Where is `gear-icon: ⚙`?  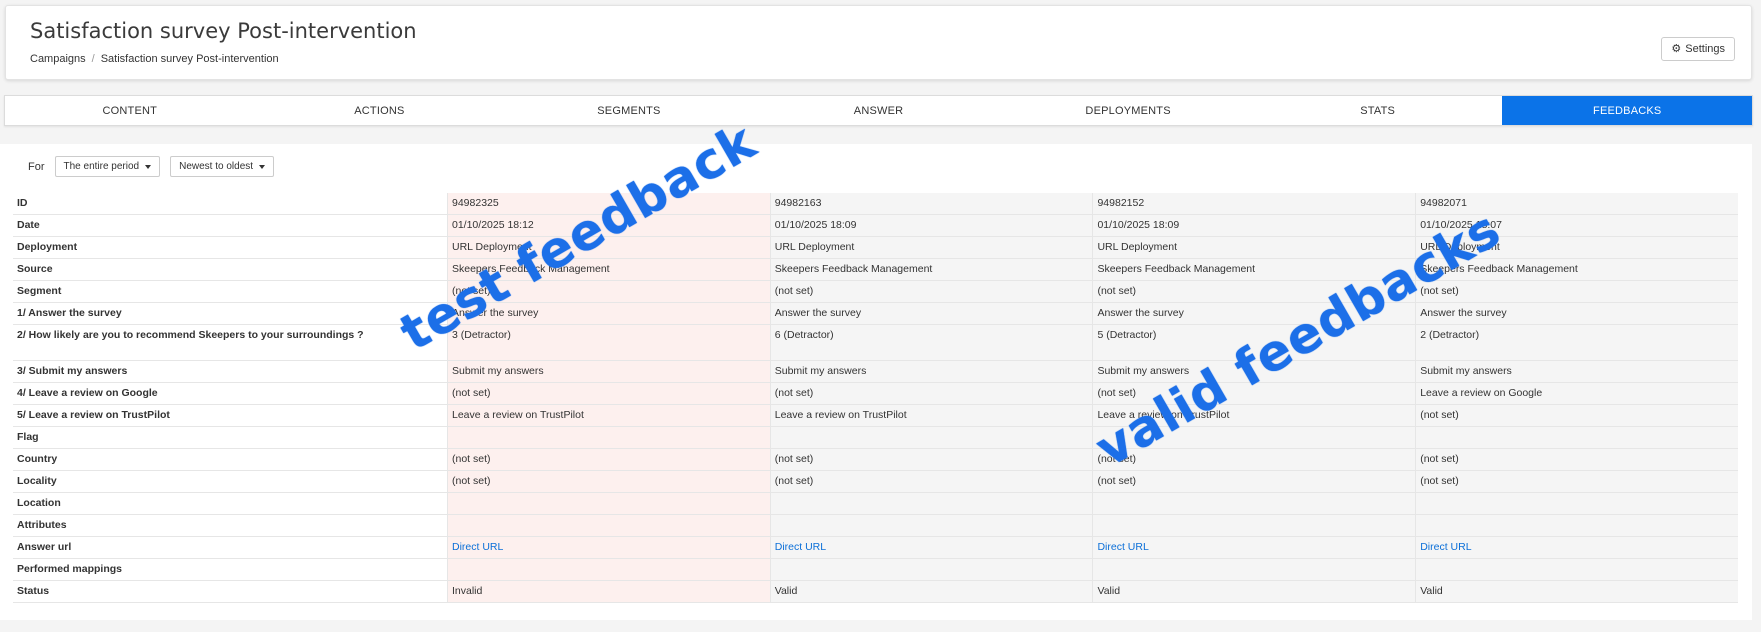 gear-icon: ⚙ is located at coordinates (1676, 48).